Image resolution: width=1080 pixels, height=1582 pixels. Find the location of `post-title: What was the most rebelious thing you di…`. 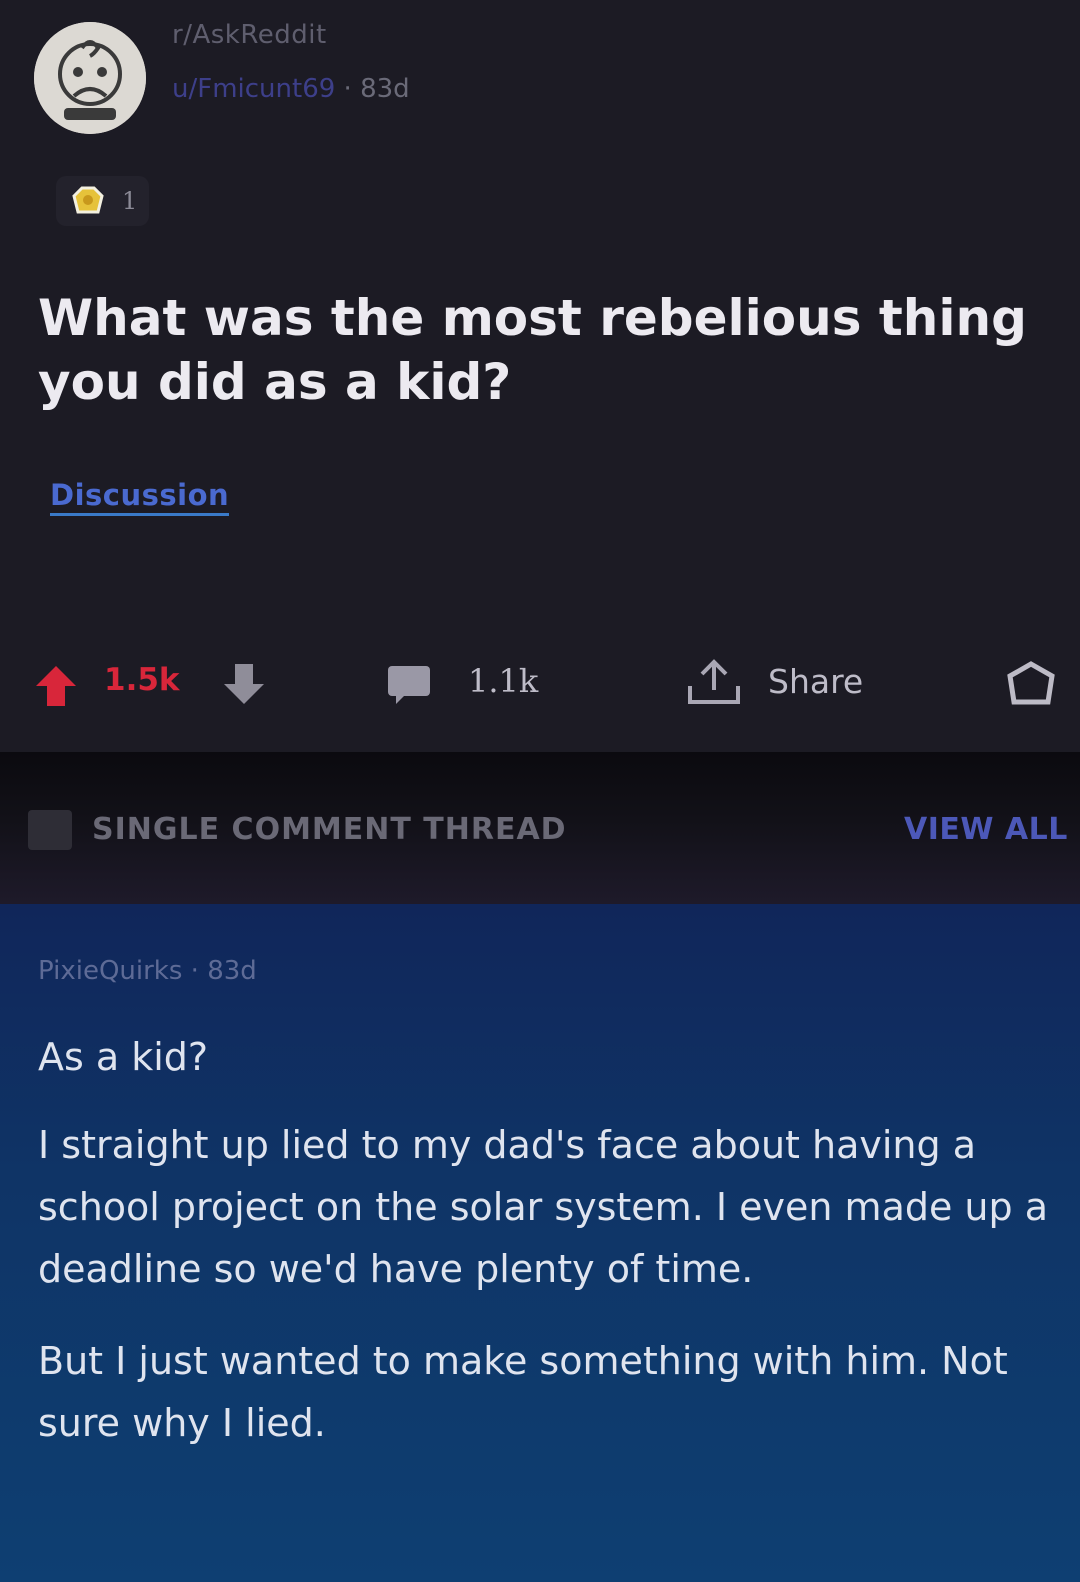

post-title: What was the most rebelious thing you di… is located at coordinates (538, 350).